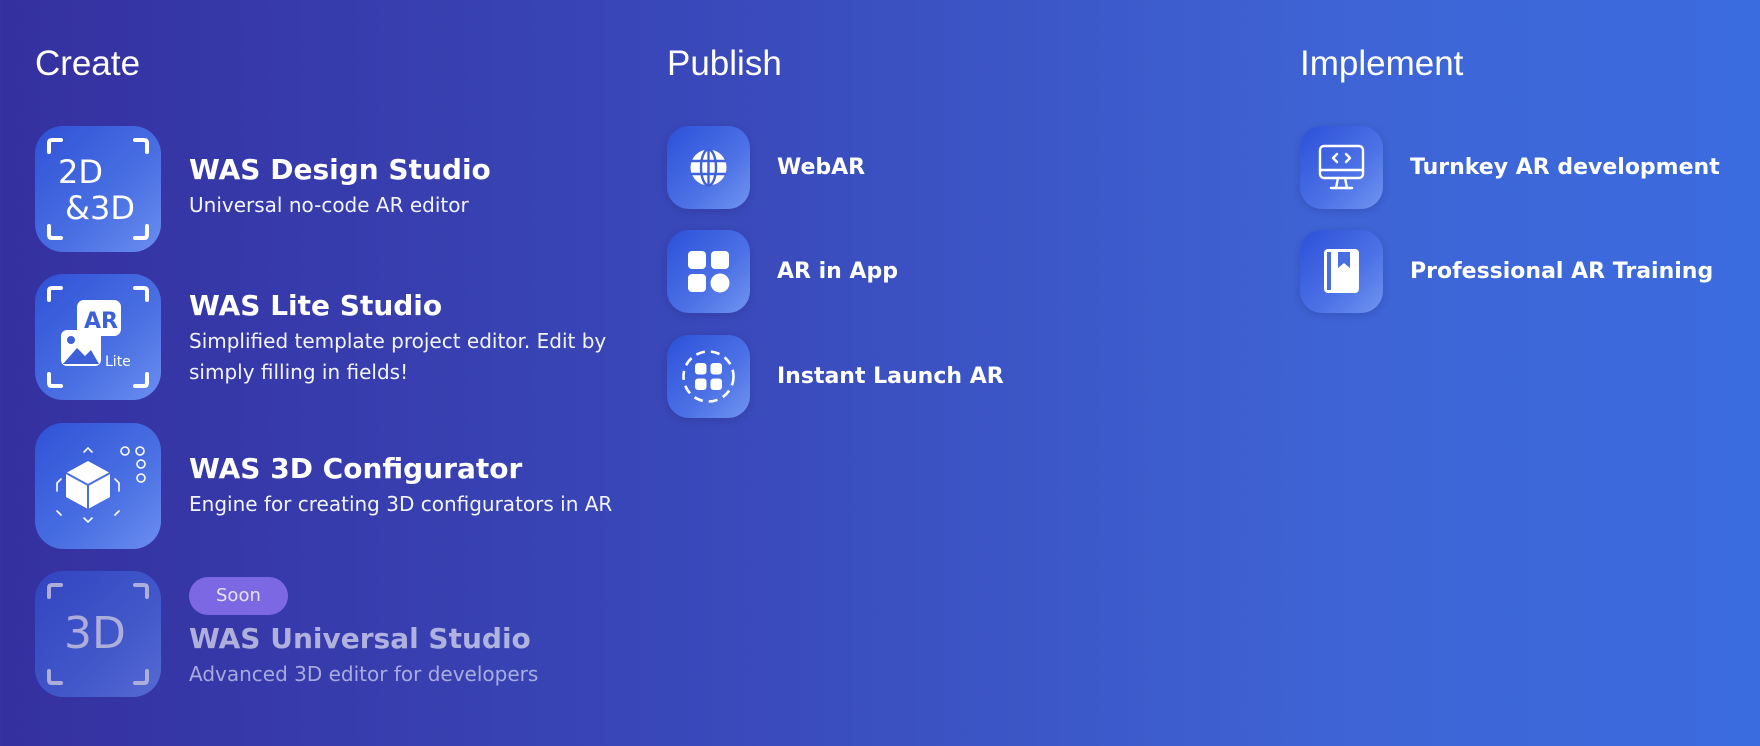 The height and width of the screenshot is (746, 1760). Describe the element at coordinates (98, 337) in the screenshot. I see `lite-studio-ar-icon: AR Lite` at that location.